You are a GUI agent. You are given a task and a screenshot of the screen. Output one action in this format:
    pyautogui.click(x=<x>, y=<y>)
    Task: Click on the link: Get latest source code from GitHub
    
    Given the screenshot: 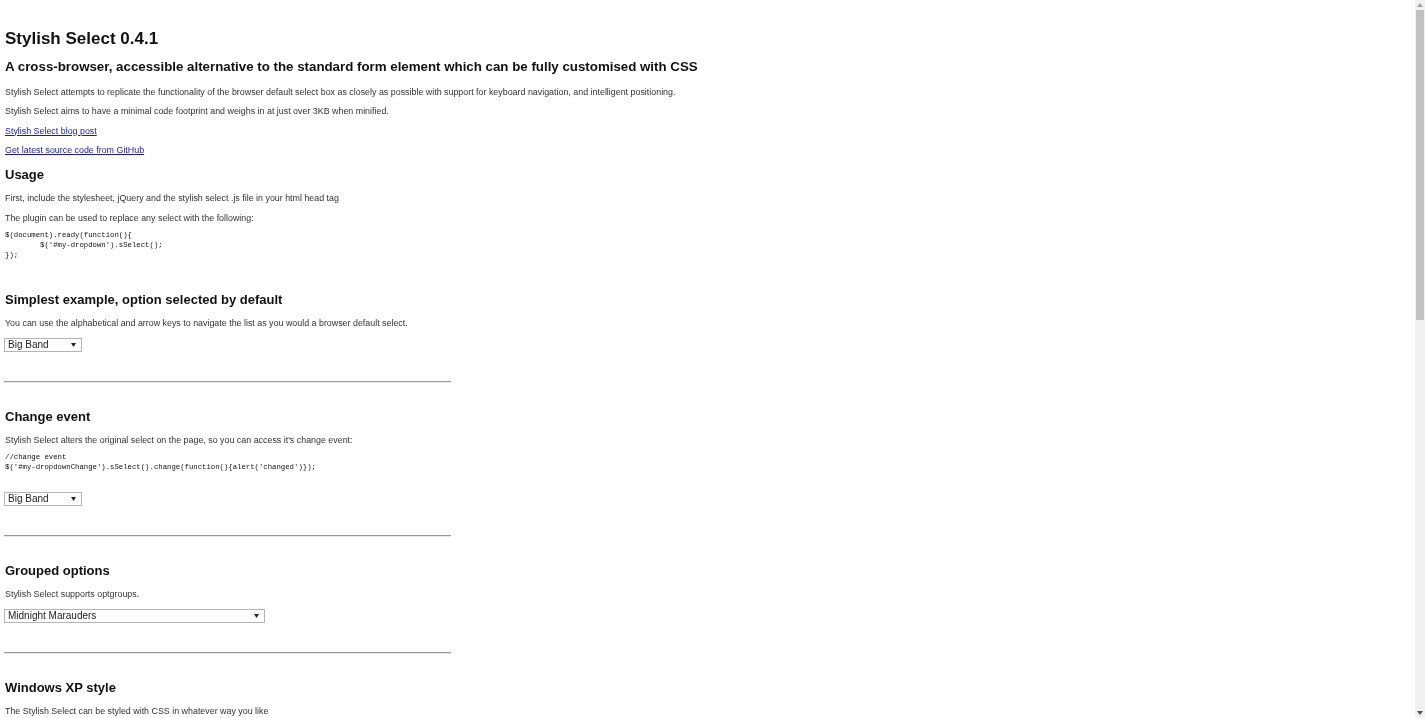 What is the action you would take?
    pyautogui.click(x=75, y=150)
    